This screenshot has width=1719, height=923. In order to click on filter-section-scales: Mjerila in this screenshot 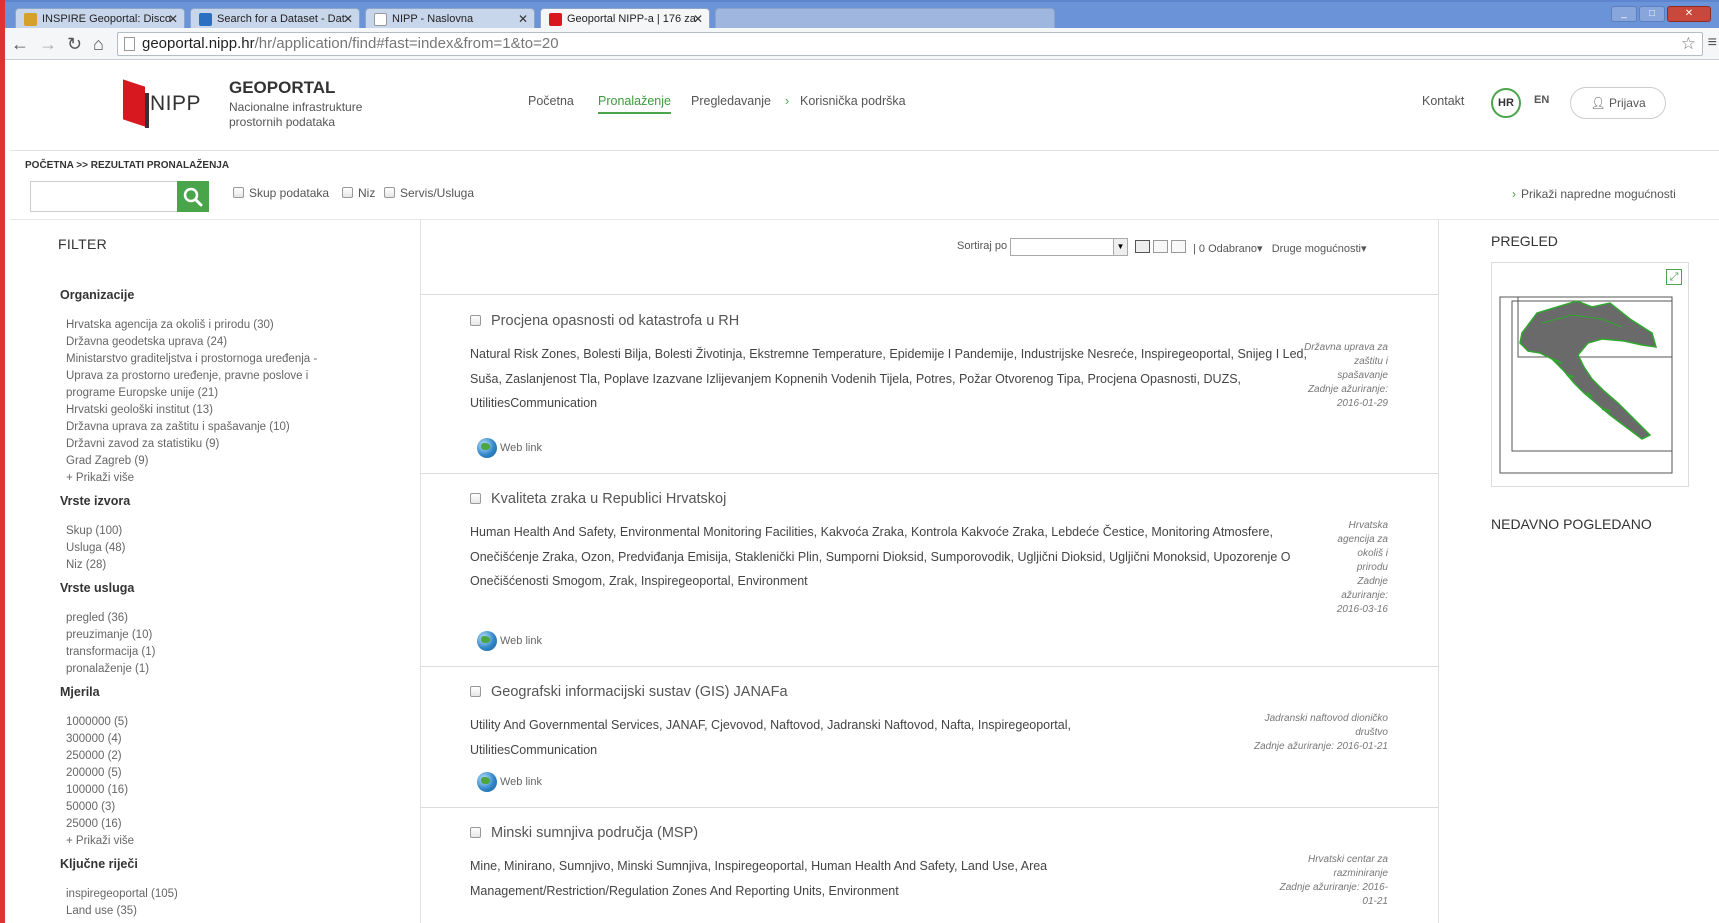, I will do `click(80, 692)`.